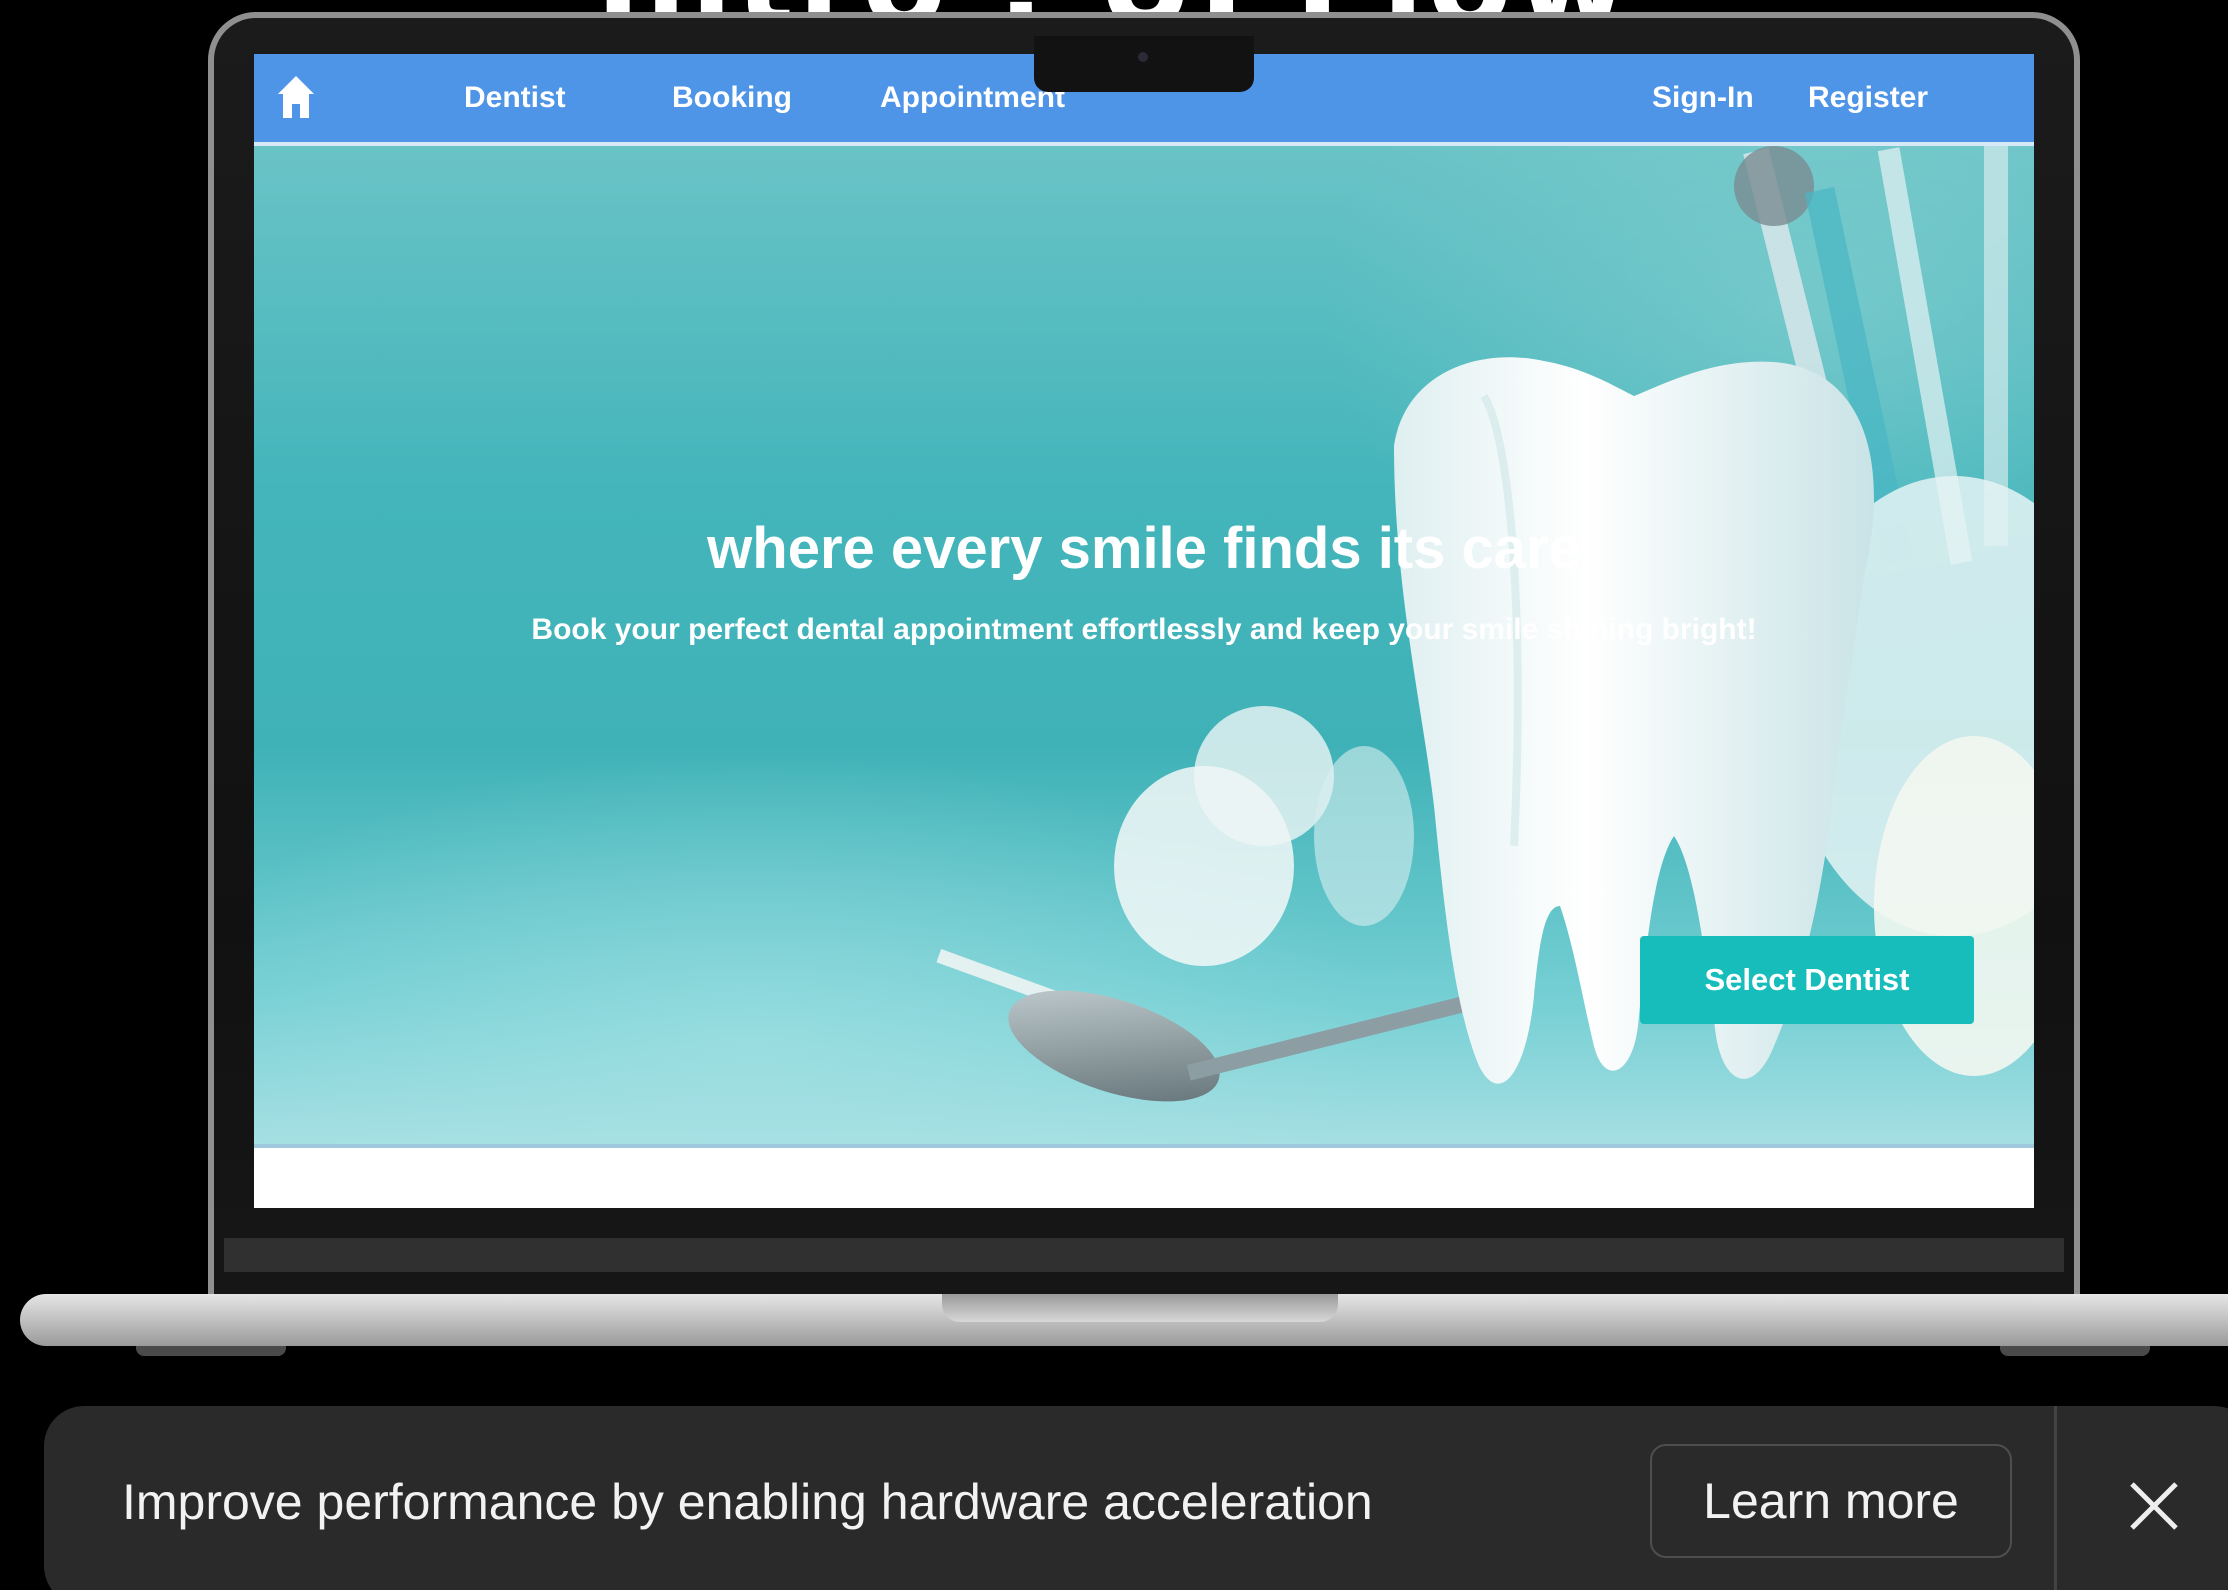 The width and height of the screenshot is (2228, 1590). Describe the element at coordinates (1144, 1255) in the screenshot. I see `laptop-chin` at that location.